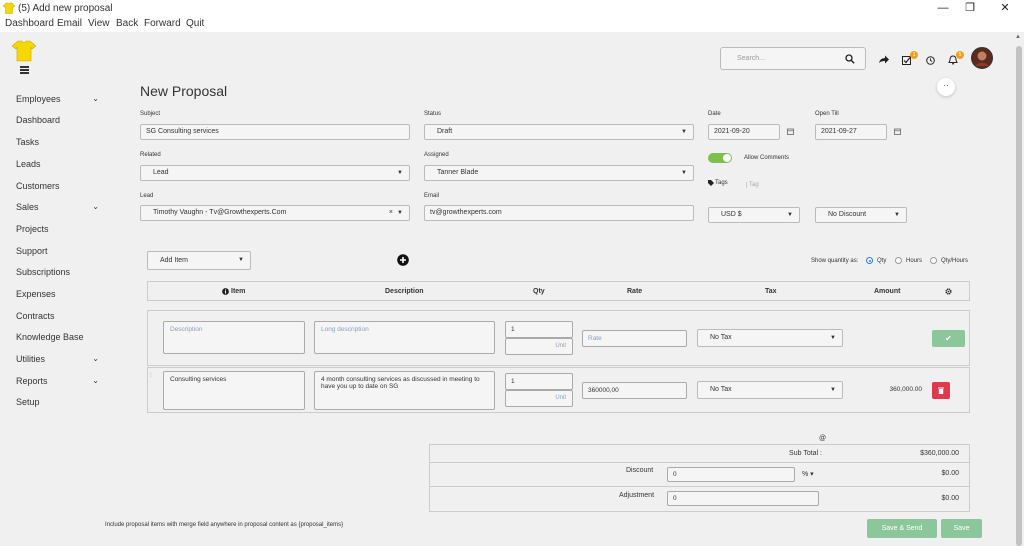 This screenshot has height=546, width=1024. I want to click on drag-handle-icon: ⁞, so click(151, 376).